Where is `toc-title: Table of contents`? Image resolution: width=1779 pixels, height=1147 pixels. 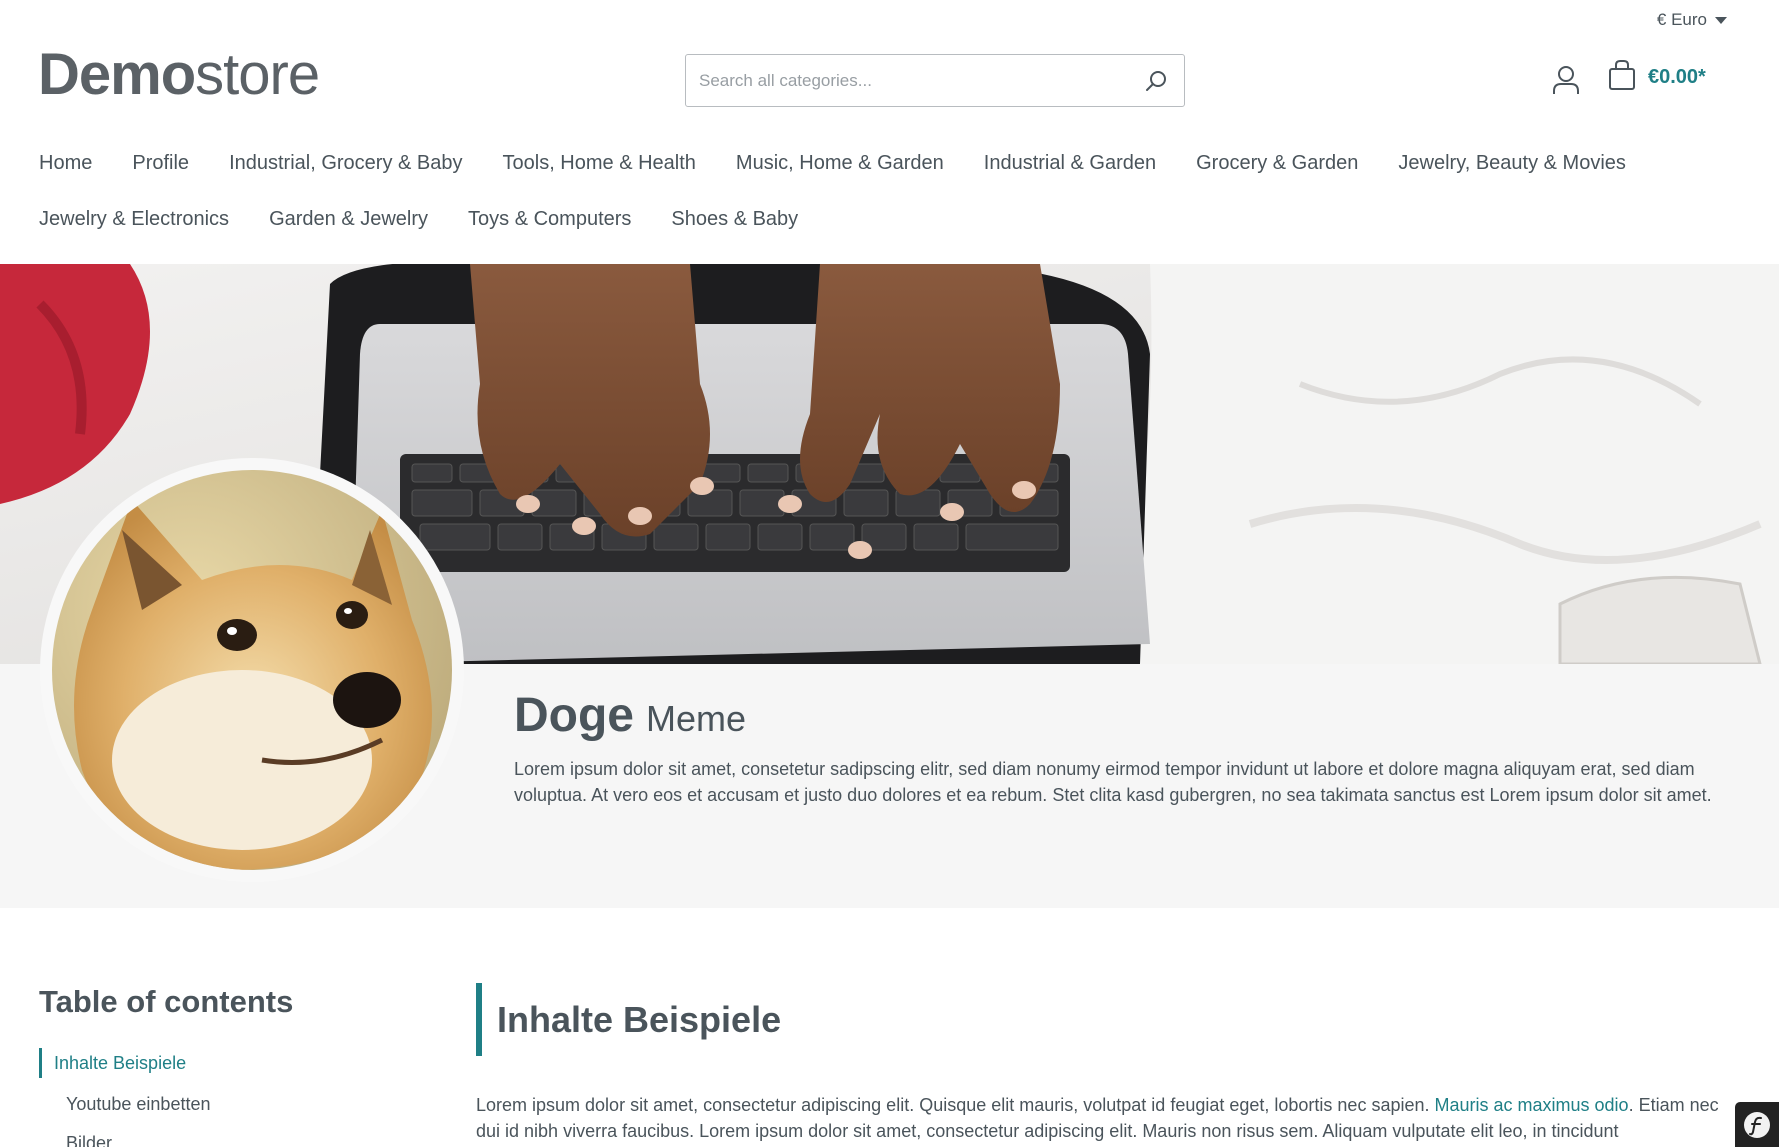
toc-title: Table of contents is located at coordinates (166, 1001).